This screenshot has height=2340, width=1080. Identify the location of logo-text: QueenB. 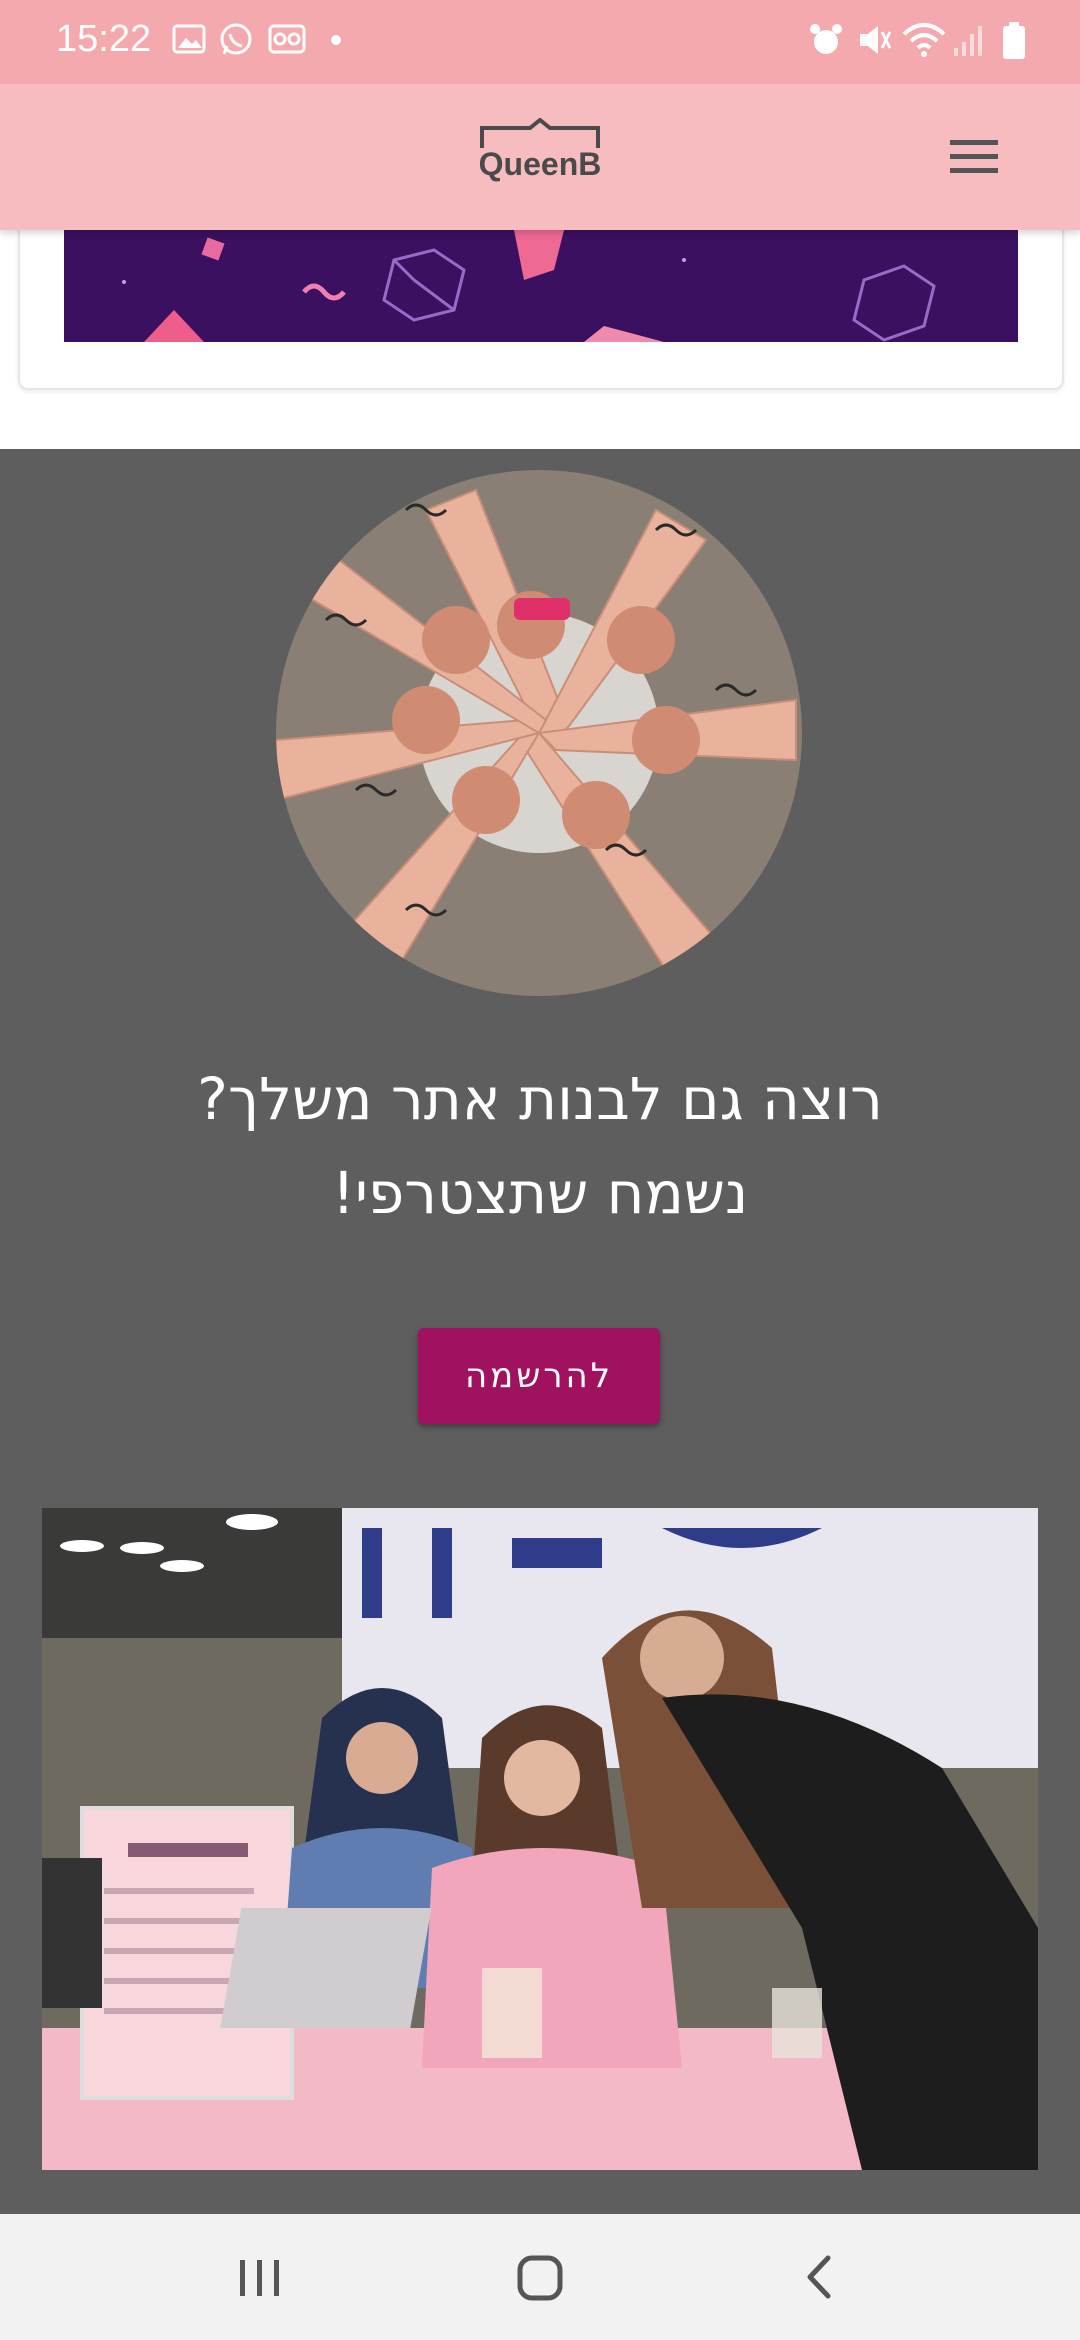
(540, 164).